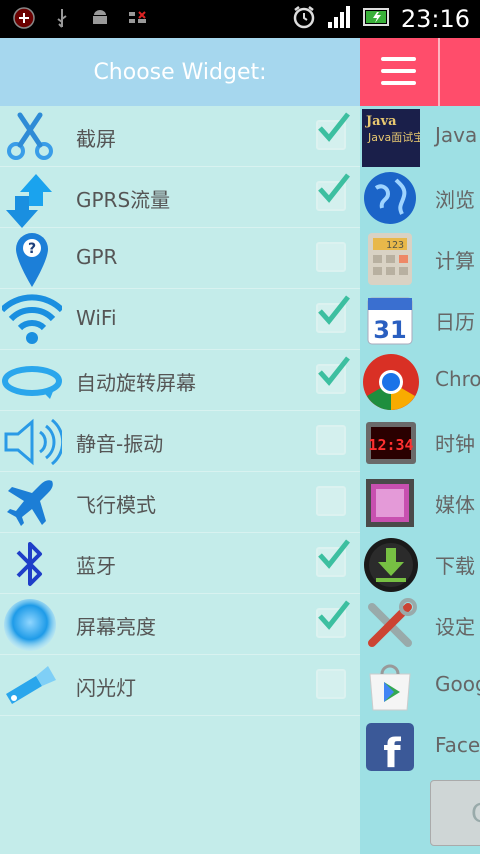 The width and height of the screenshot is (480, 854). Describe the element at coordinates (457, 379) in the screenshot. I see `app-label: Chro` at that location.